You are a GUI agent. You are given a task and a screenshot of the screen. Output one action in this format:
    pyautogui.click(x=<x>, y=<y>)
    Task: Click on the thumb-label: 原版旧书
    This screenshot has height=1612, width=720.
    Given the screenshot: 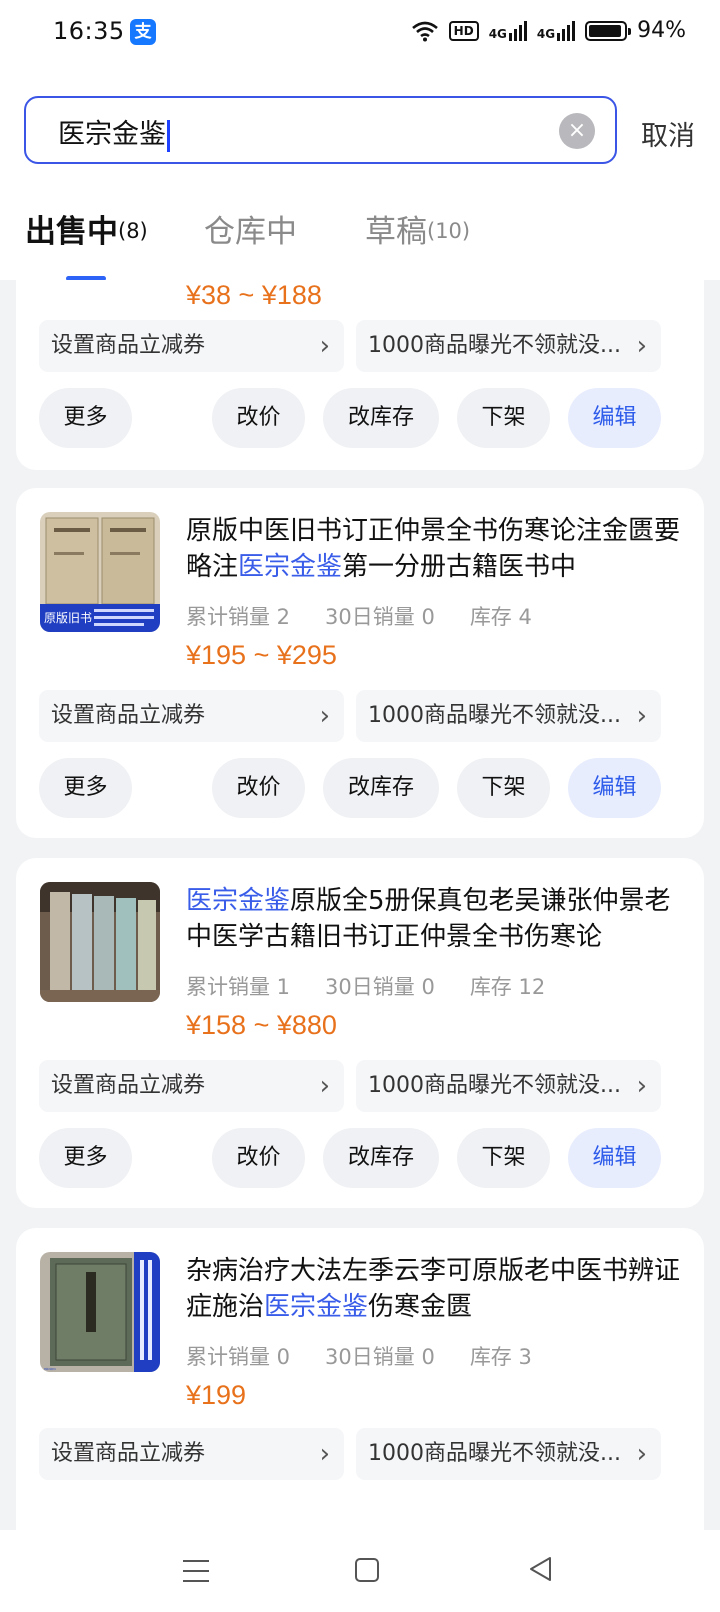 What is the action you would take?
    pyautogui.click(x=68, y=618)
    